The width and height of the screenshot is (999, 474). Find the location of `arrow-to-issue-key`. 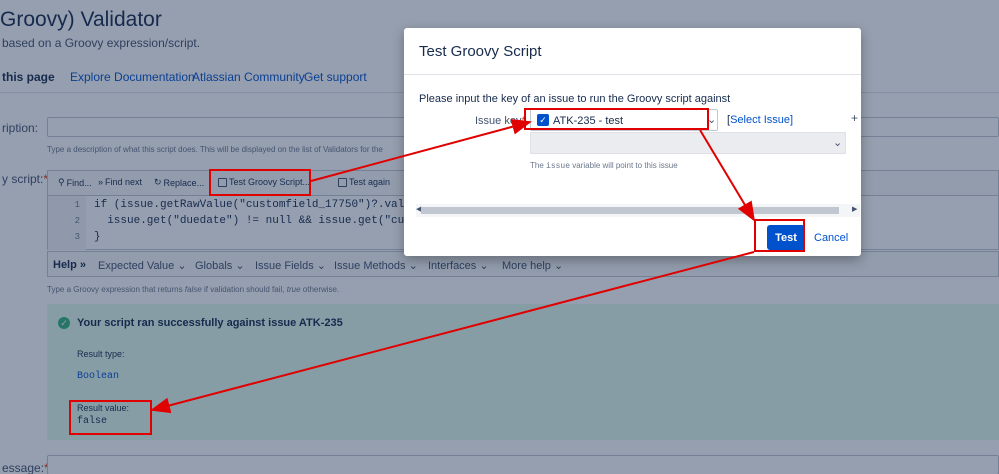

arrow-to-issue-key is located at coordinates (421, 150).